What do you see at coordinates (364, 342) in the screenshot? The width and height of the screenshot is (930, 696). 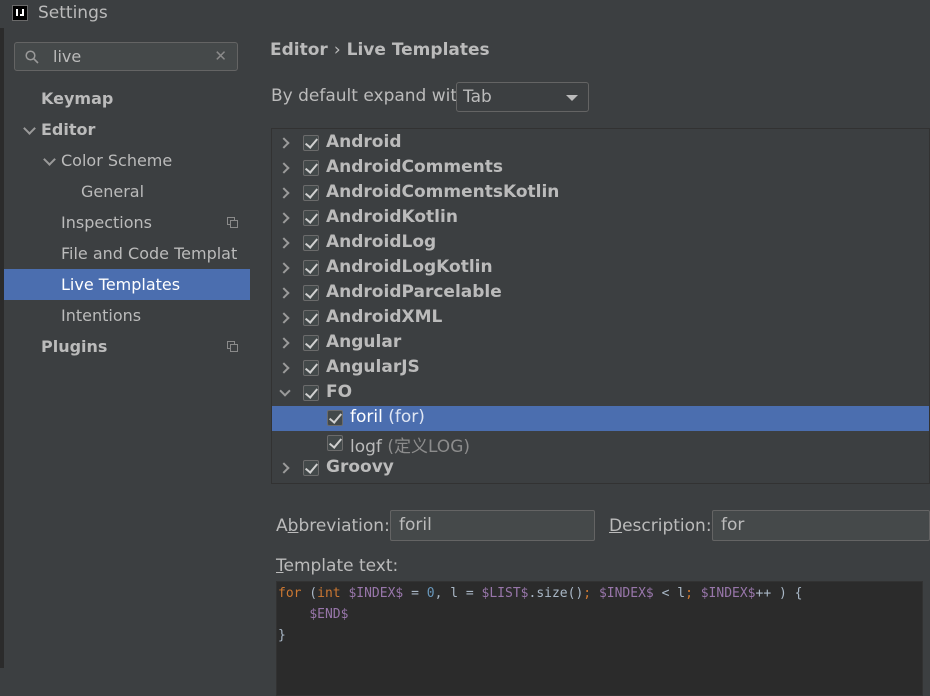 I see `template-group-label: Angular` at bounding box center [364, 342].